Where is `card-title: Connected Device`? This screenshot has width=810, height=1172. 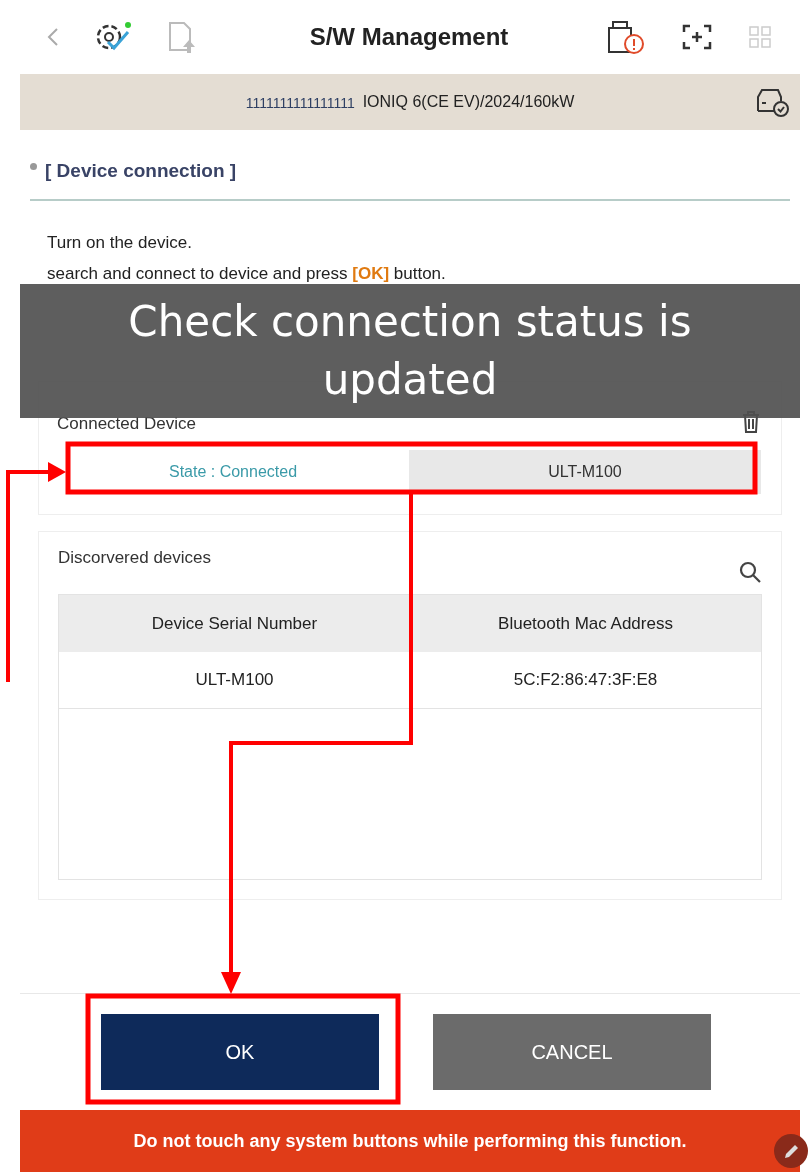
card-title: Connected Device is located at coordinates (126, 424).